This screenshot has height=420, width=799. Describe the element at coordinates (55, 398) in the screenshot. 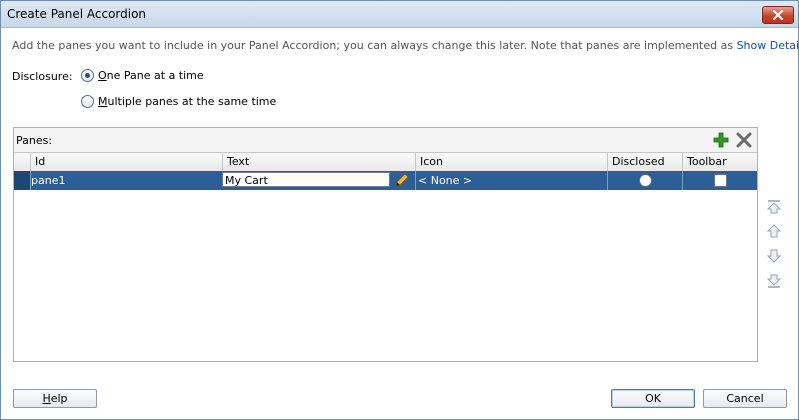

I see `help-button: Help` at that location.